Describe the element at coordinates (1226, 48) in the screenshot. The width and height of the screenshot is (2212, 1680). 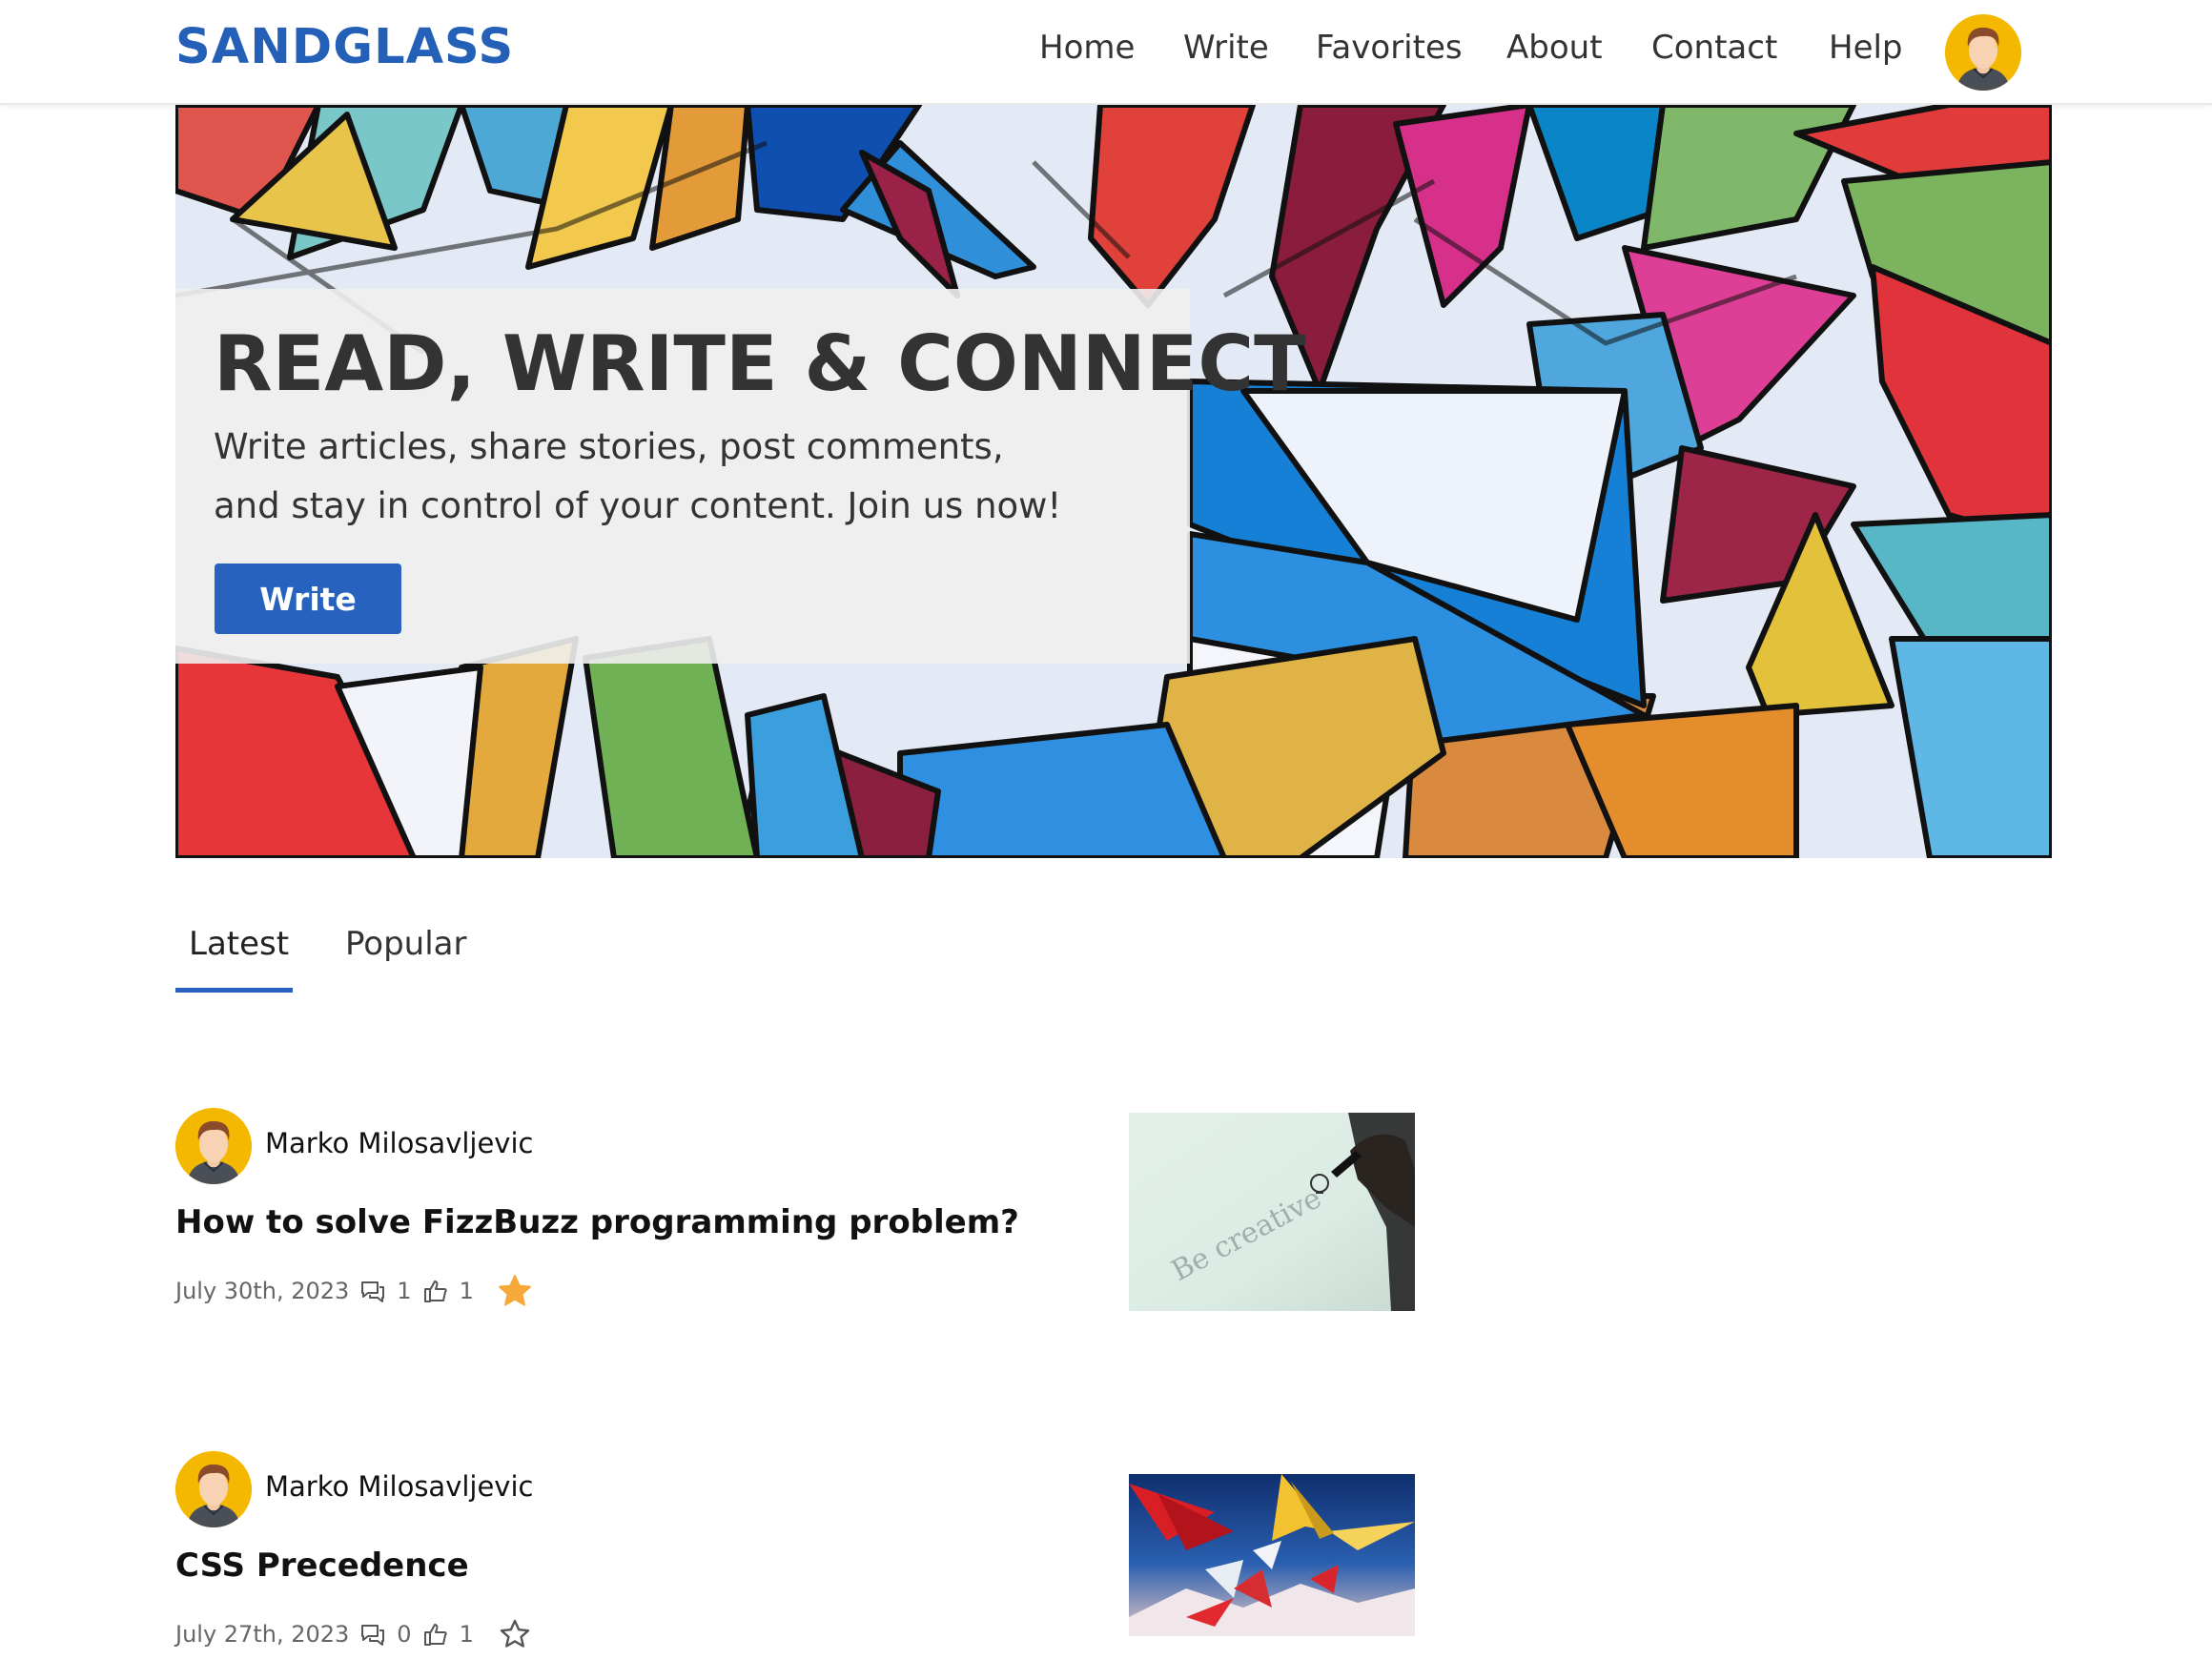
I see `nav-write: Write` at that location.